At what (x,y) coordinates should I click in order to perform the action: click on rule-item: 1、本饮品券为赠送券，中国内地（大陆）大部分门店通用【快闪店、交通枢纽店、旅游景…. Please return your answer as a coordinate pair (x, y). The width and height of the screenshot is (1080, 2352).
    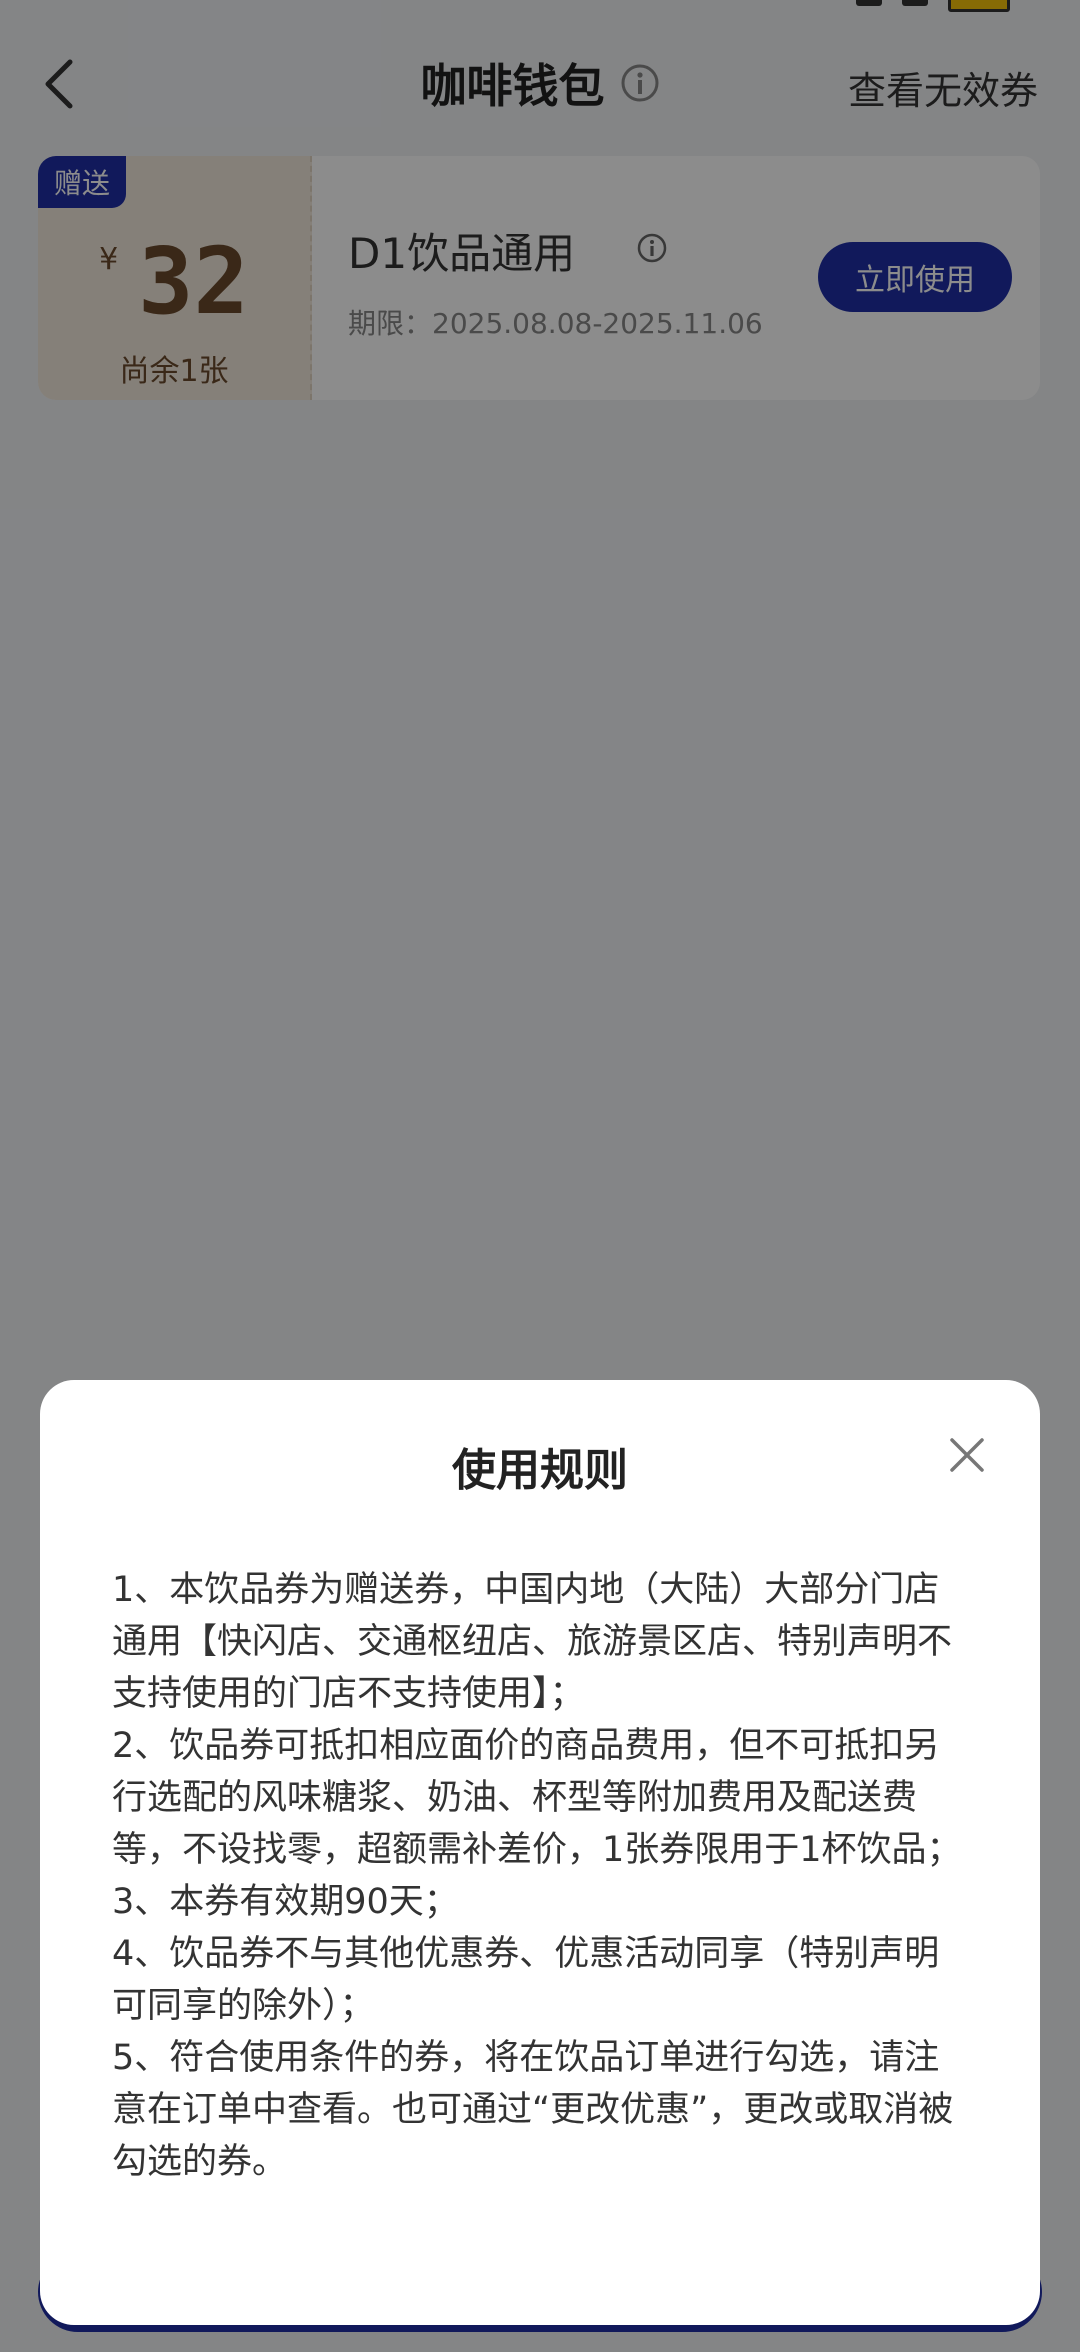
    Looking at the image, I should click on (532, 1642).